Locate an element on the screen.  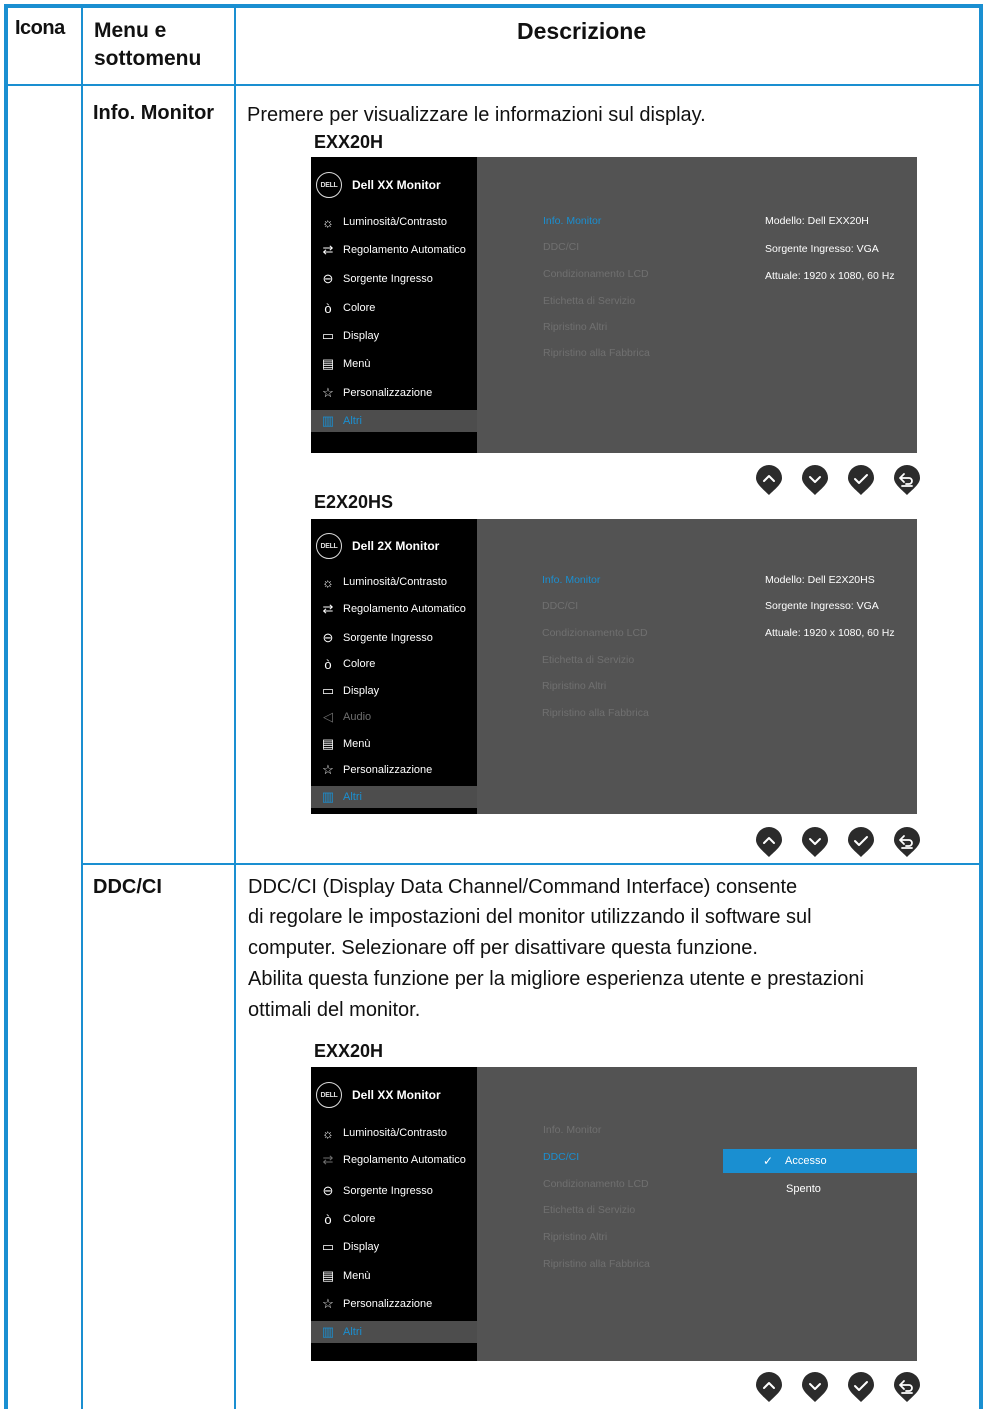
up-arrow-icon is located at coordinates (769, 842).